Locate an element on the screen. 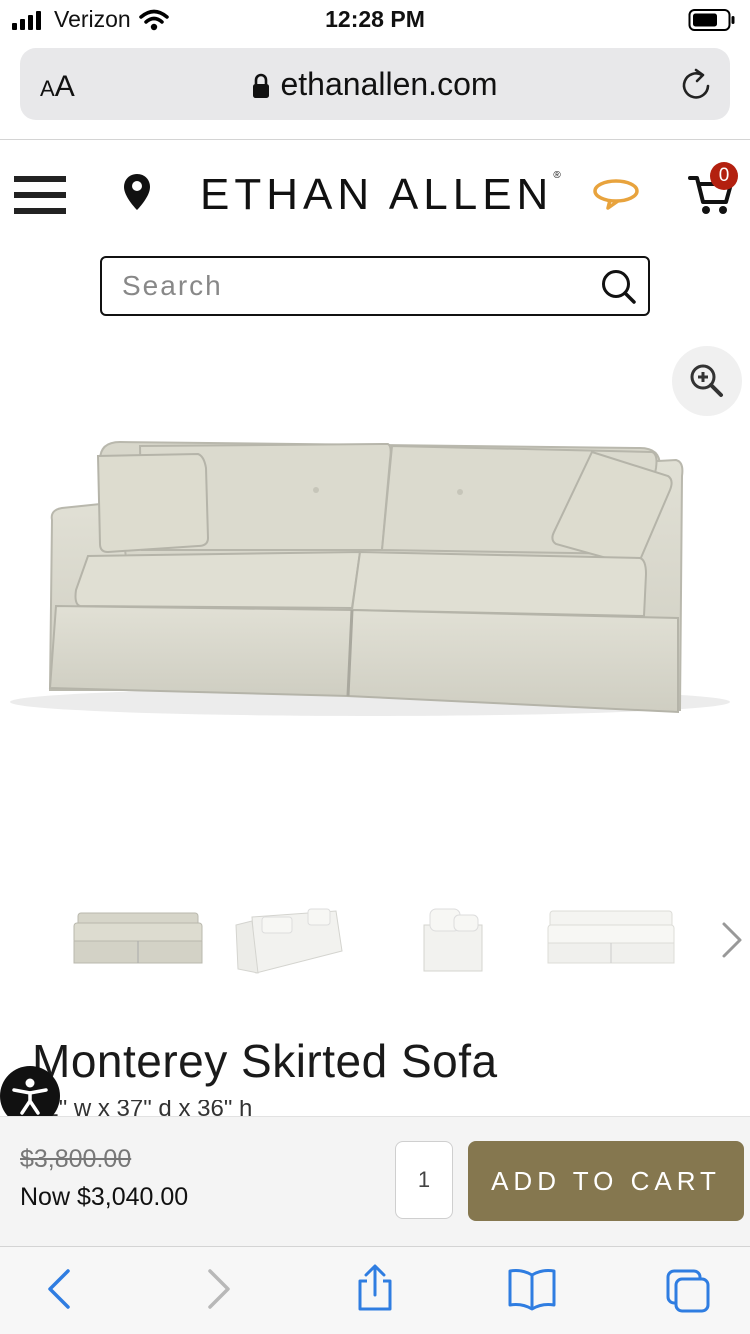 Image resolution: width=750 pixels, height=1334 pixels. brand-logo: ETHAN ALLEN® is located at coordinates (383, 195).